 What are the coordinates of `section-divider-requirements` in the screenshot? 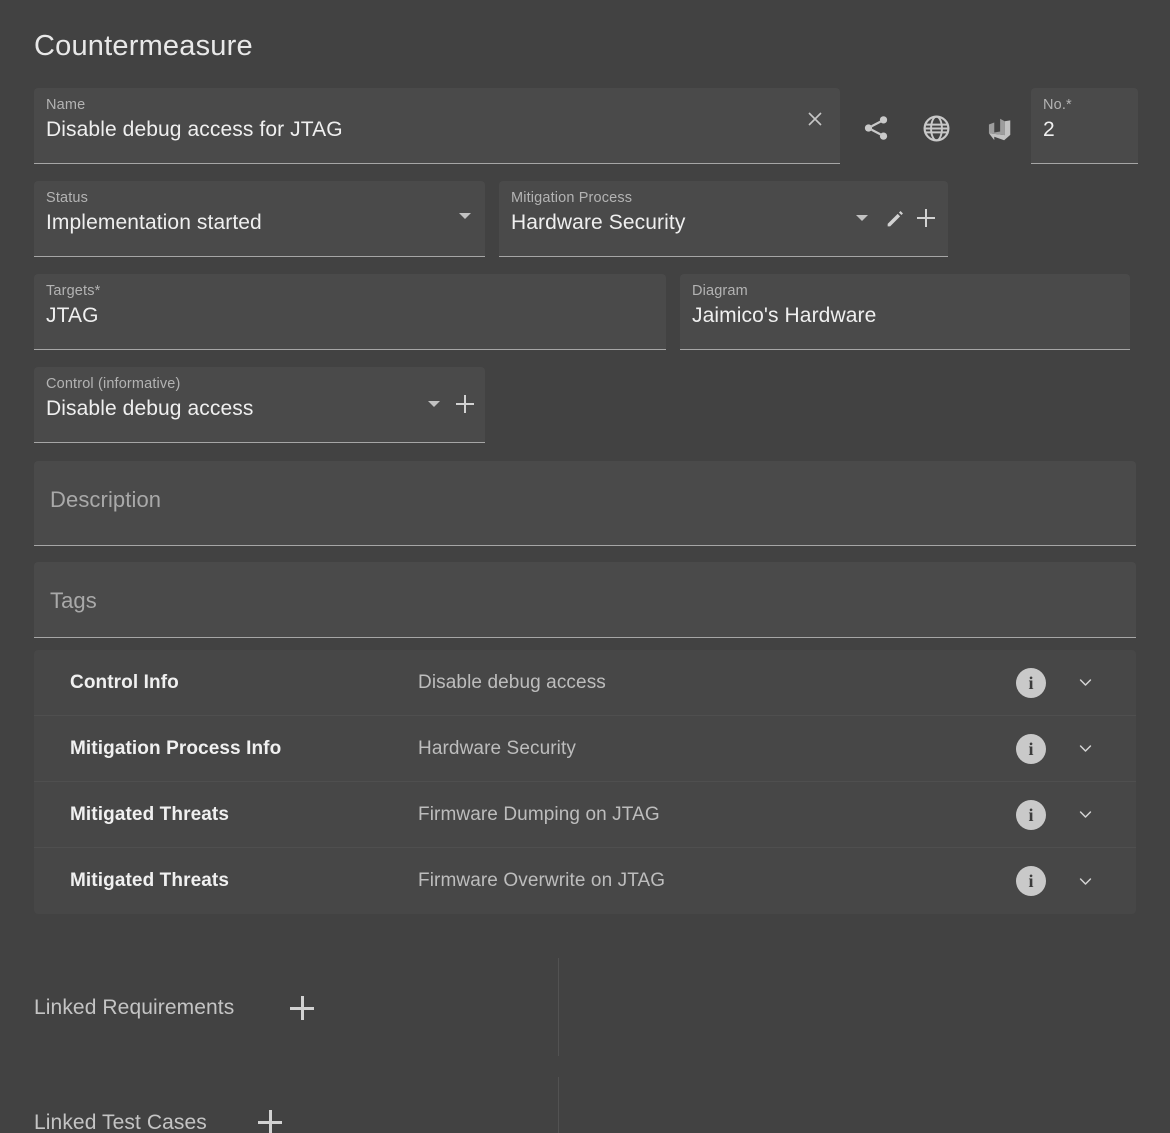 It's located at (558, 1007).